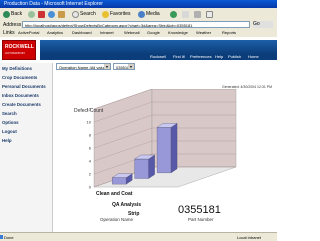 The height and width of the screenshot is (241, 320). What do you see at coordinates (201, 219) in the screenshot?
I see `chart-z-axis-label: Part Number` at bounding box center [201, 219].